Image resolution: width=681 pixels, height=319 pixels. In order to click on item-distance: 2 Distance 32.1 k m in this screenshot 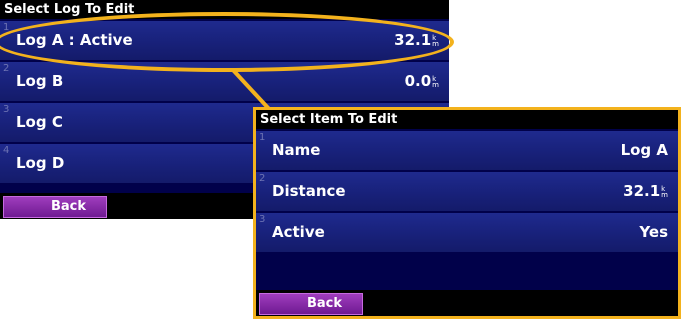, I will do `click(467, 191)`.